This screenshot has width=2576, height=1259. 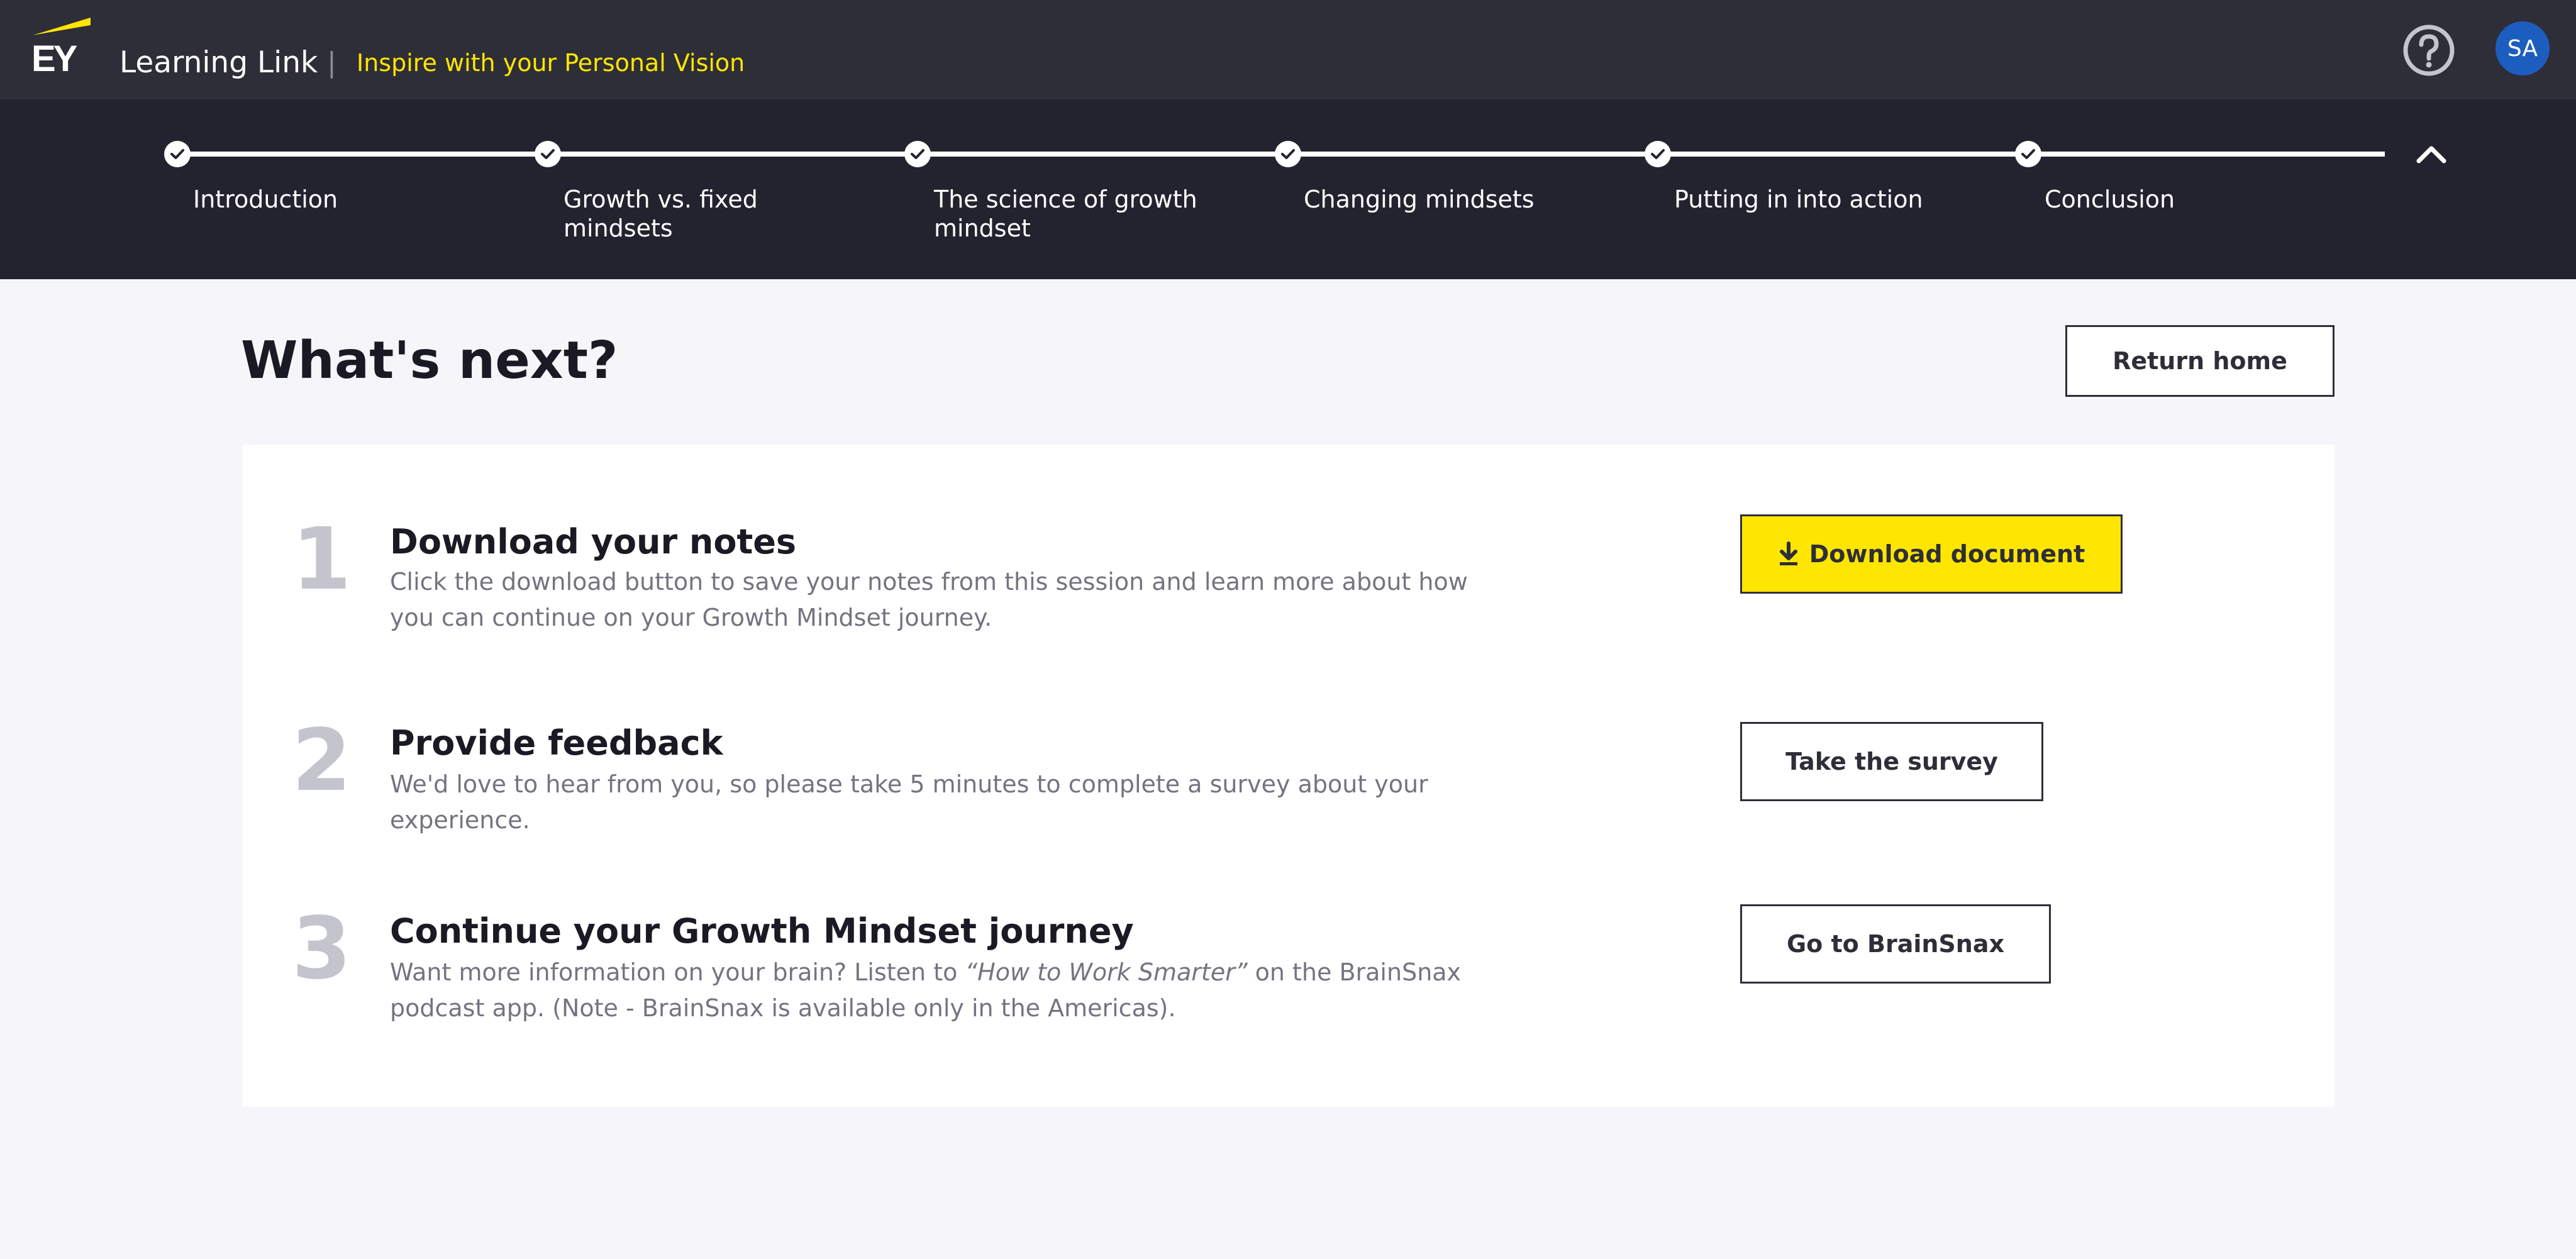 What do you see at coordinates (1658, 154) in the screenshot?
I see `step-5-check-icon` at bounding box center [1658, 154].